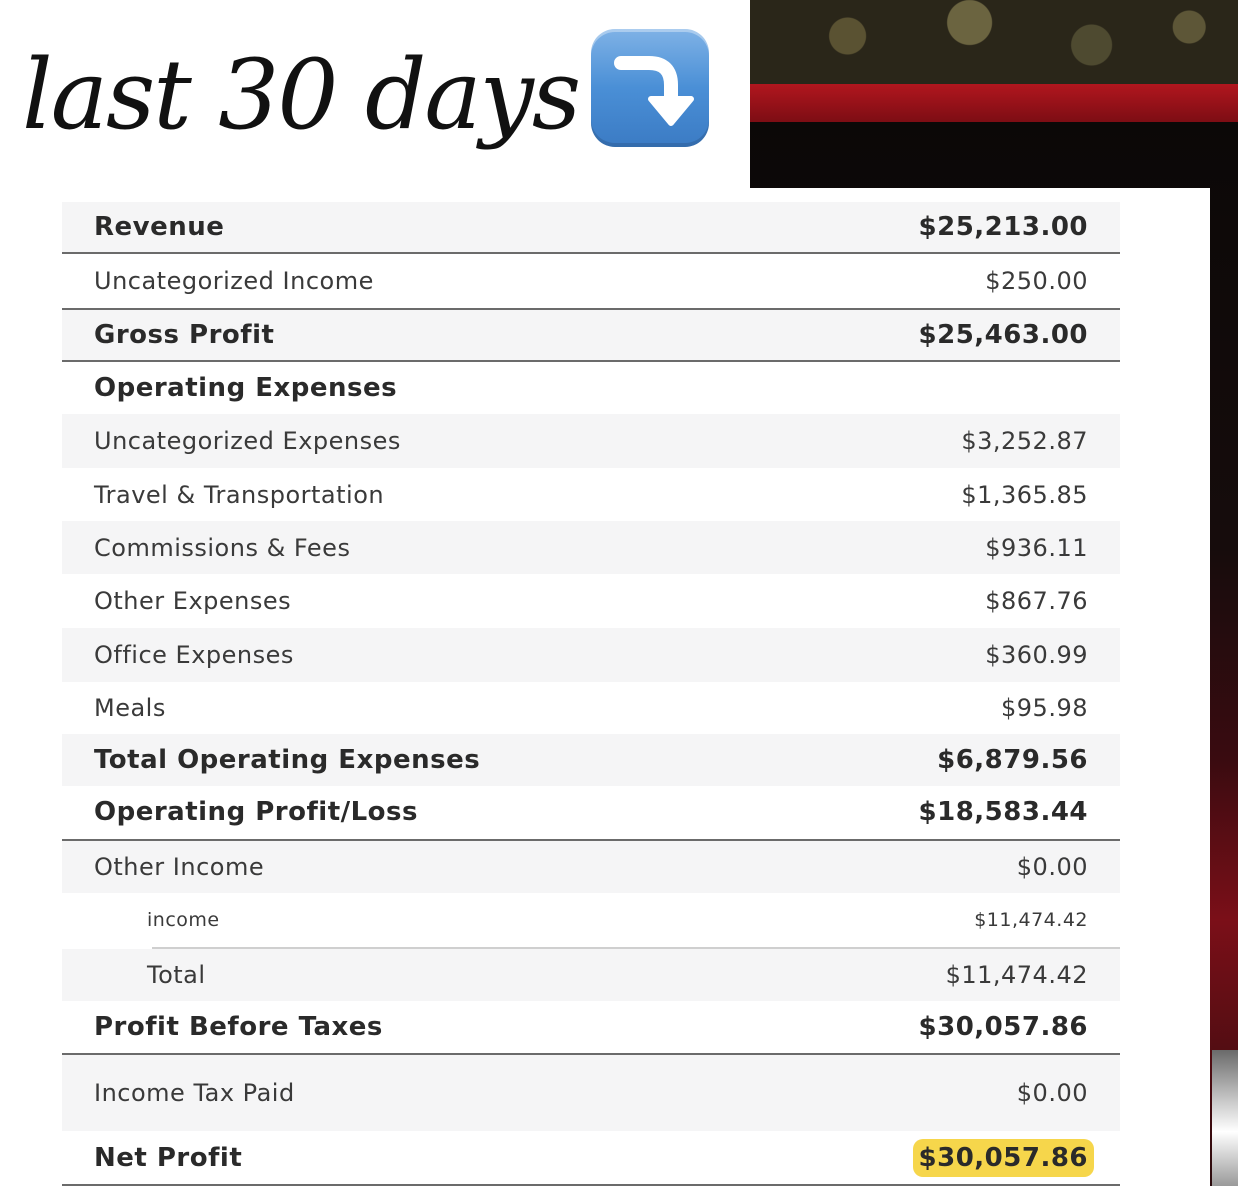  I want to click on expense-label: Commissions & Fees, so click(222, 547).